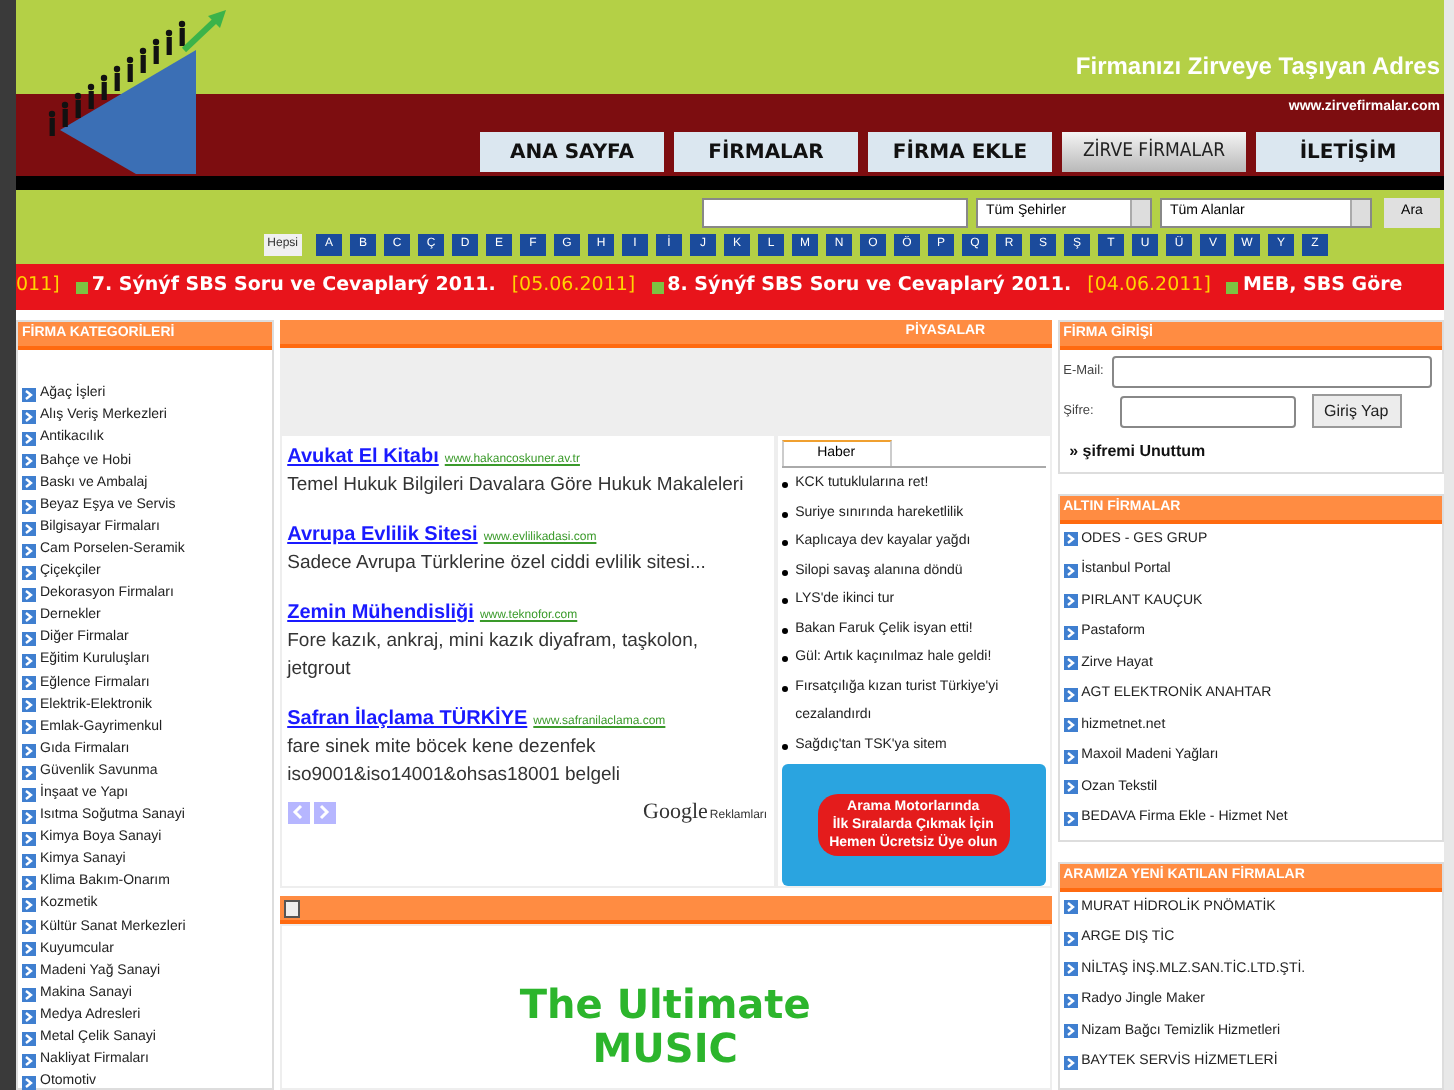  Describe the element at coordinates (1271, 372) in the screenshot. I see `email-field` at that location.